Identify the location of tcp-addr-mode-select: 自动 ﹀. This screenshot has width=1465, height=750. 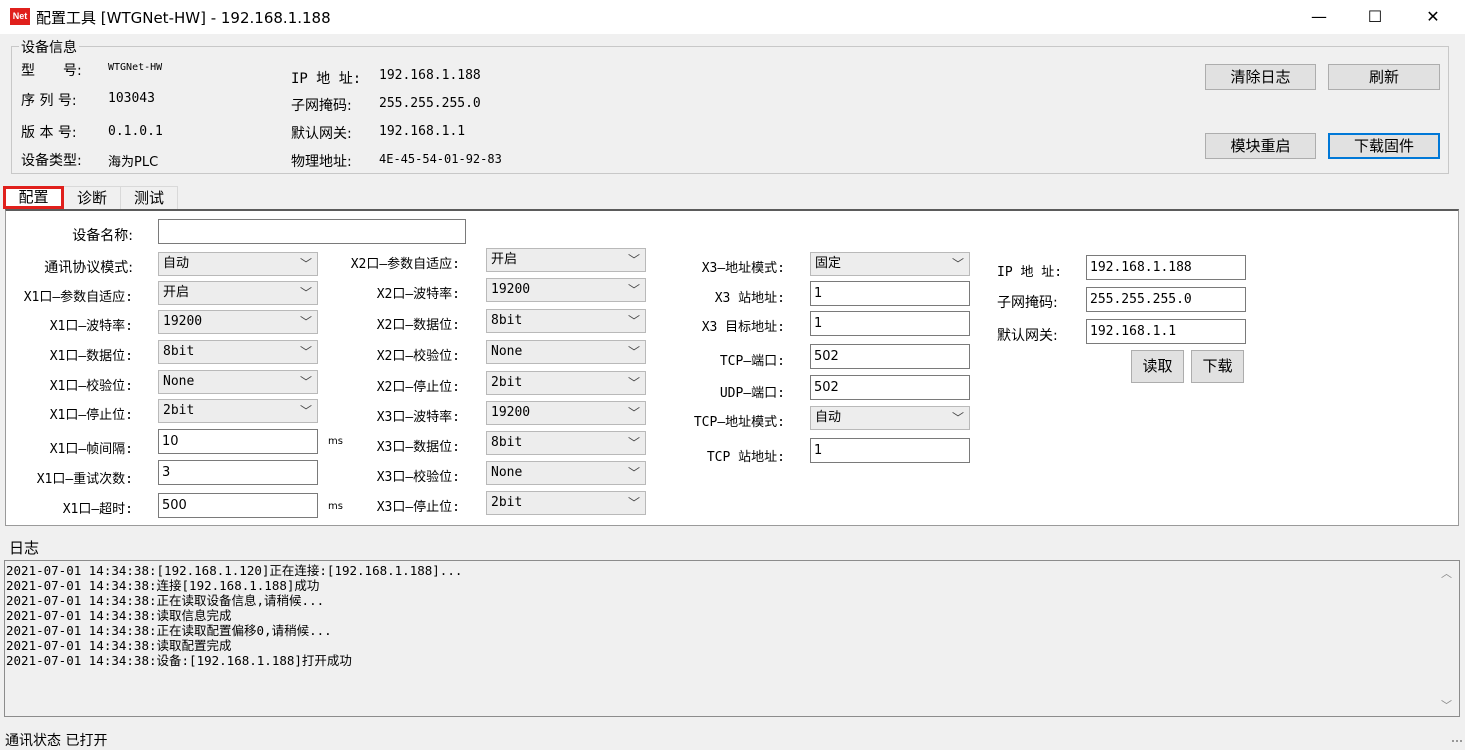
(890, 418).